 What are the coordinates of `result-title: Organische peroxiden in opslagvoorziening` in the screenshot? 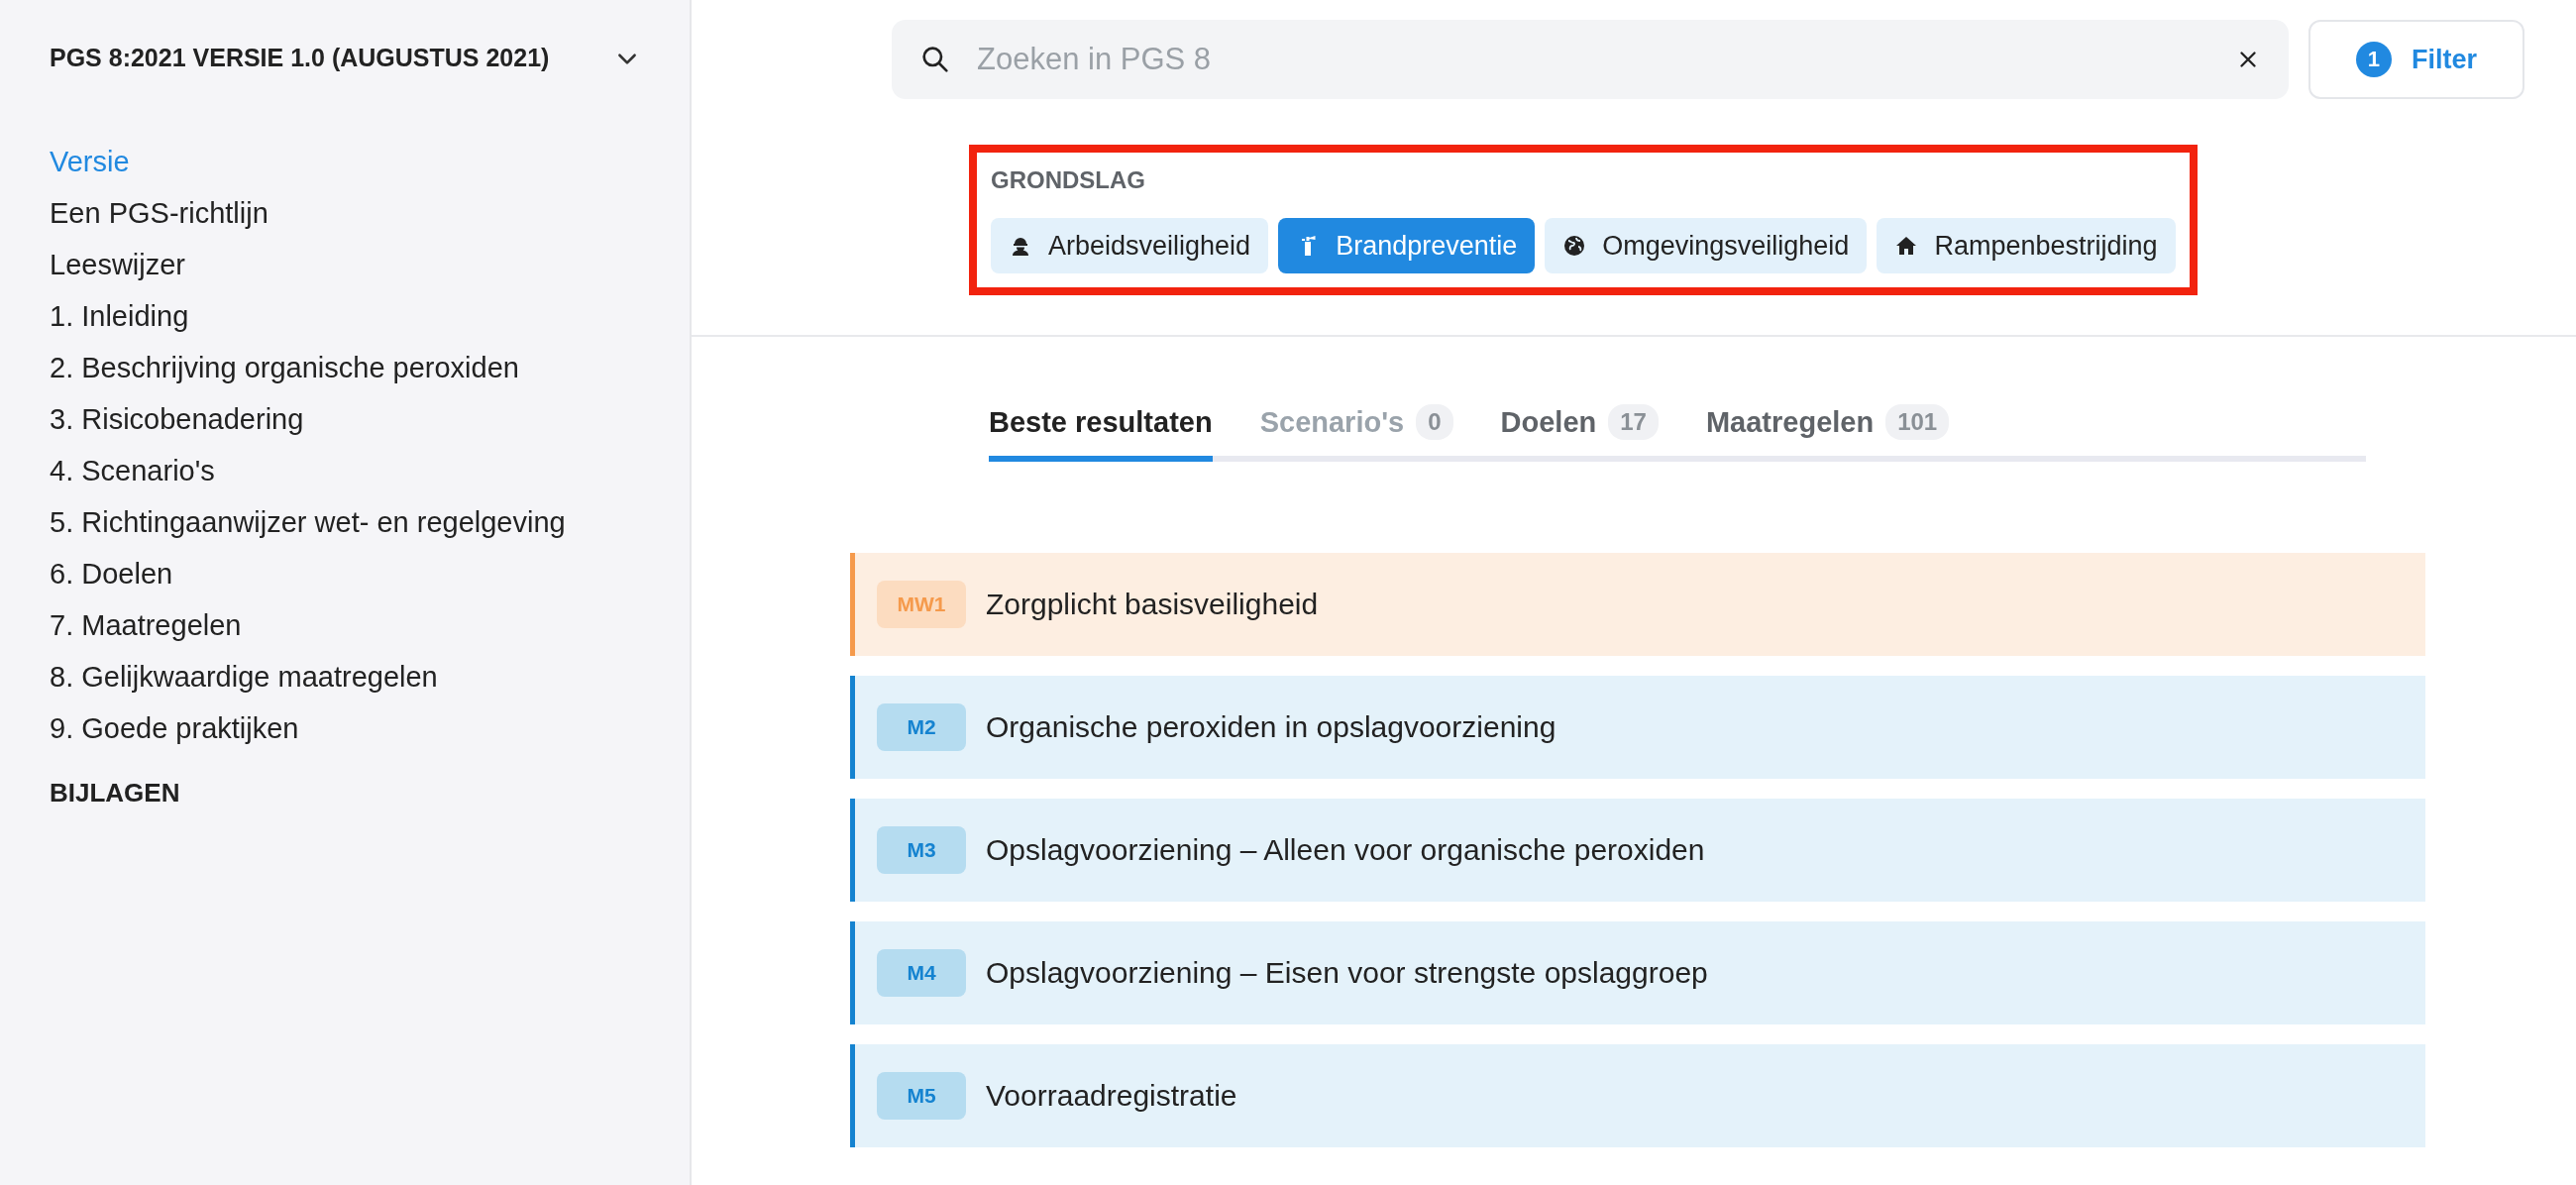 It's located at (1271, 727).